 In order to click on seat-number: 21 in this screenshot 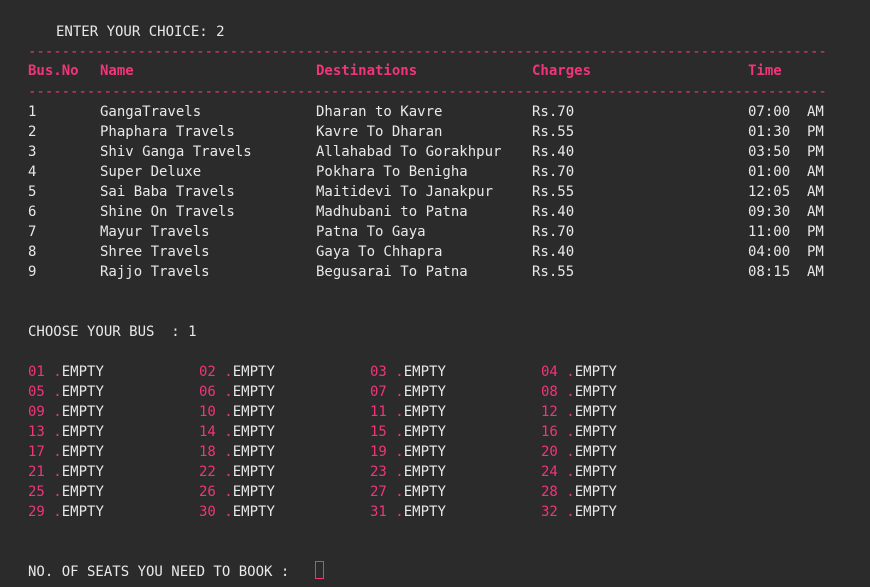, I will do `click(36, 472)`.